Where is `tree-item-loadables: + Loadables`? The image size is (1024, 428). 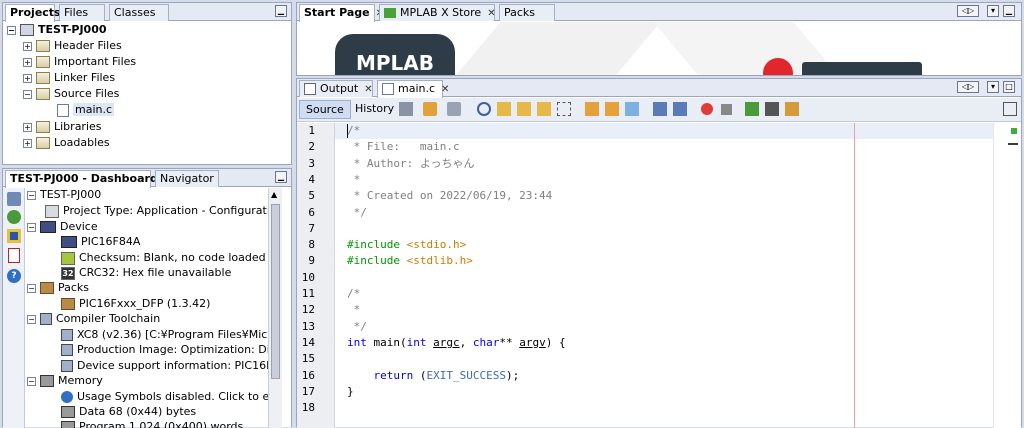
tree-item-loadables: + Loadables is located at coordinates (66, 143).